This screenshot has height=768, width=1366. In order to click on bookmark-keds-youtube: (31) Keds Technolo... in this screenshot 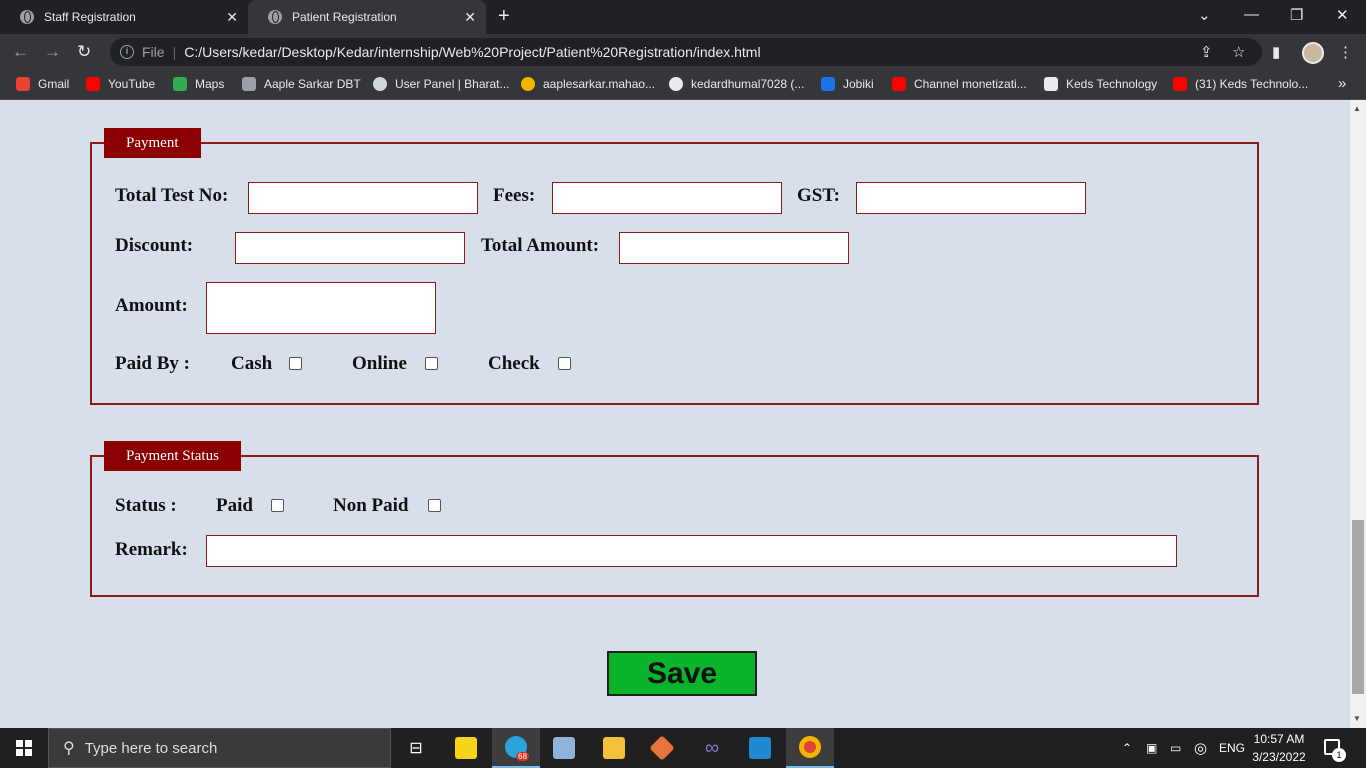, I will do `click(1240, 84)`.